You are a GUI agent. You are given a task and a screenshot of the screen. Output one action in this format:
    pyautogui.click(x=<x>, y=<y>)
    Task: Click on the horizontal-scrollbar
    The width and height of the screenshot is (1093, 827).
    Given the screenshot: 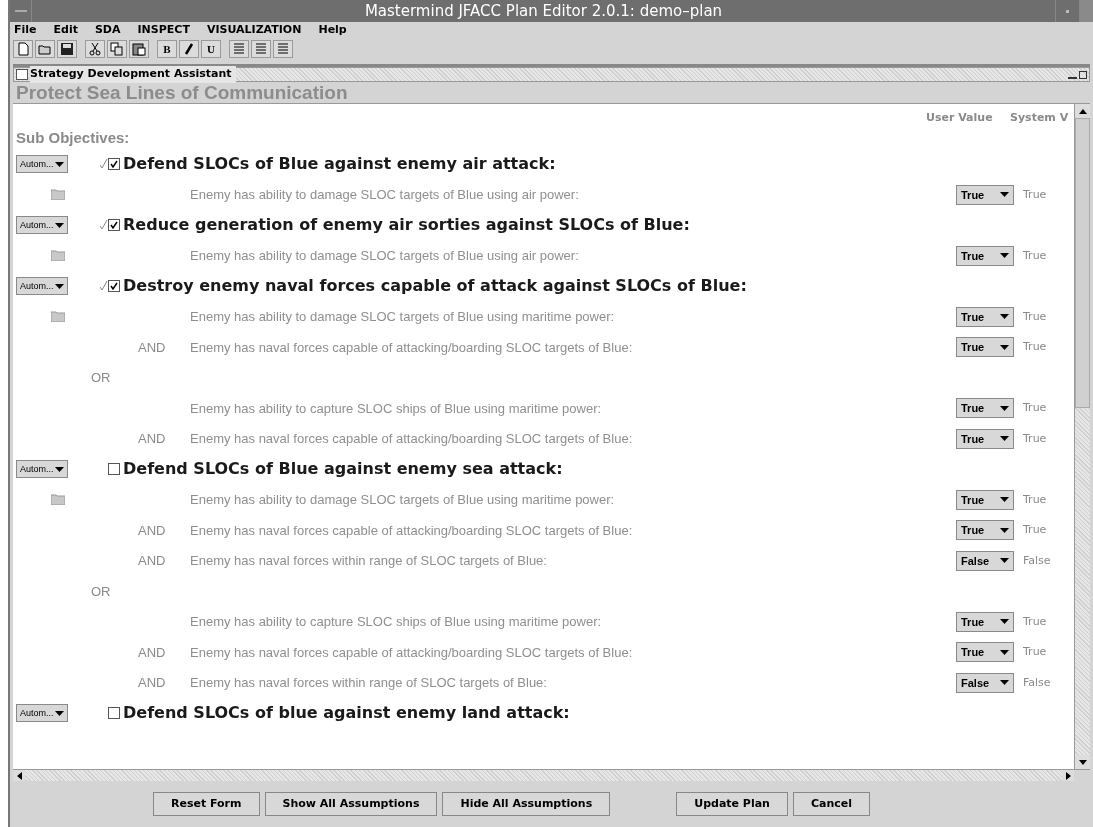 What is the action you would take?
    pyautogui.click(x=551, y=775)
    